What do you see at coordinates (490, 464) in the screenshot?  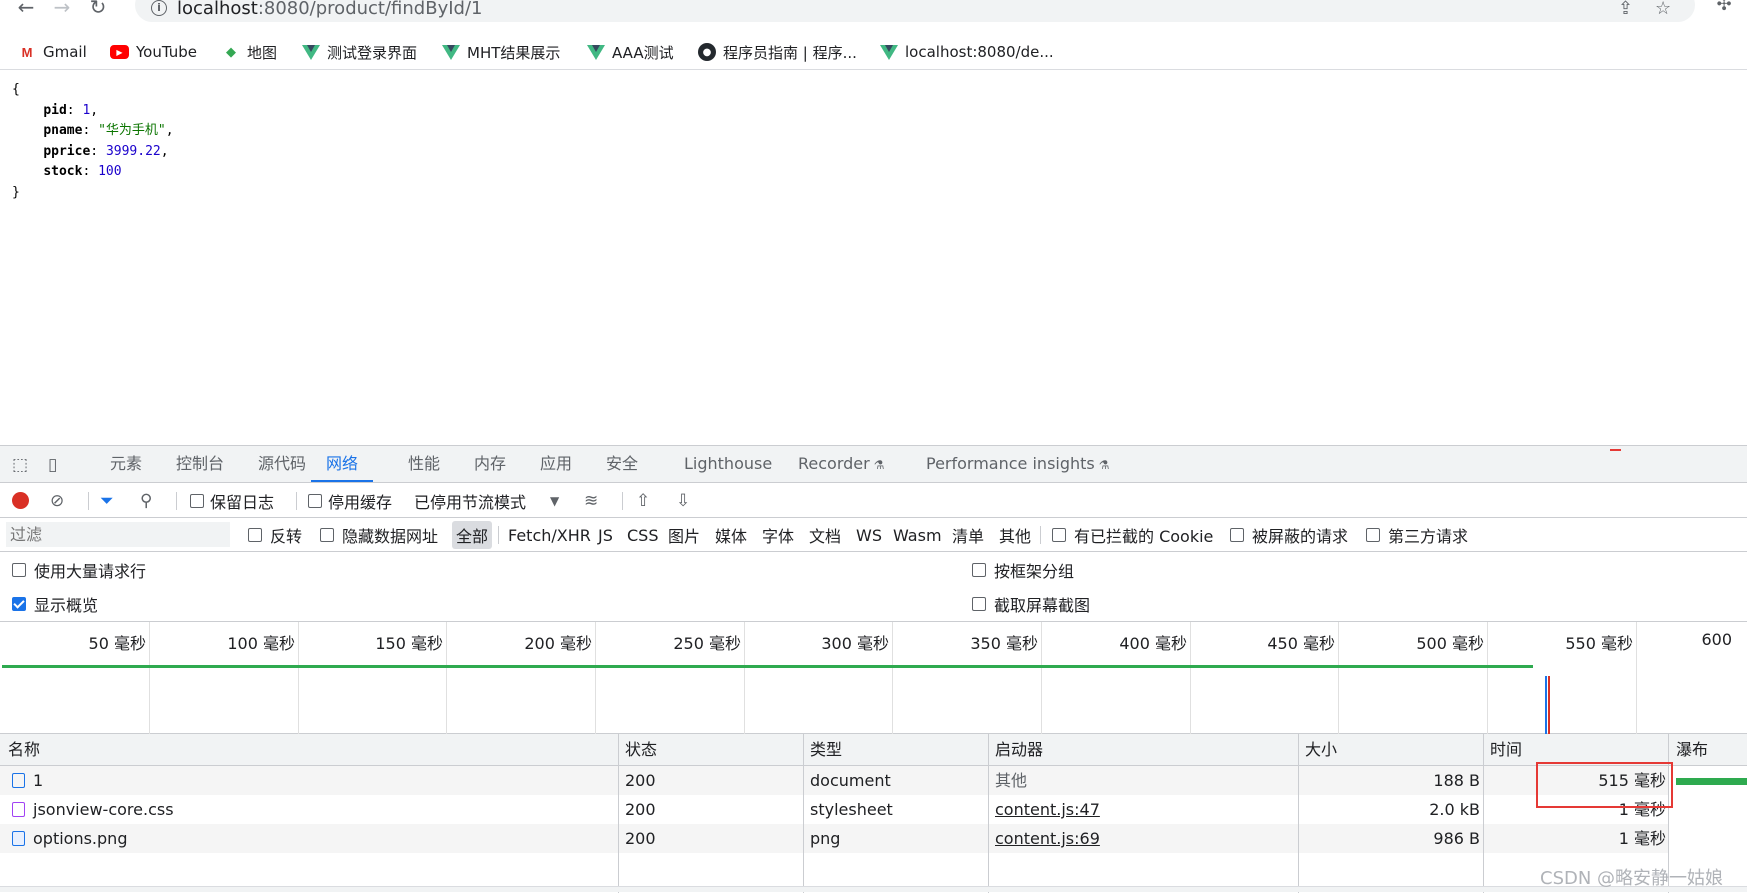 I see `tab-memory: 内存` at bounding box center [490, 464].